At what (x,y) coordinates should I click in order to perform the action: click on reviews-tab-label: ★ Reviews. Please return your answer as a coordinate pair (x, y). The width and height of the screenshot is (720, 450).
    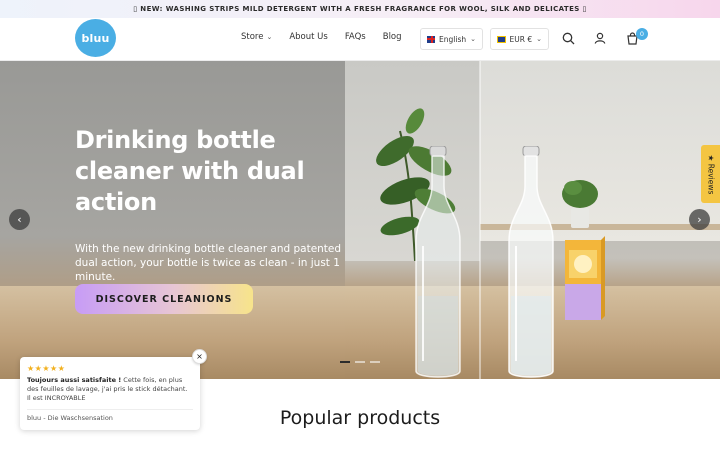
    Looking at the image, I should click on (710, 174).